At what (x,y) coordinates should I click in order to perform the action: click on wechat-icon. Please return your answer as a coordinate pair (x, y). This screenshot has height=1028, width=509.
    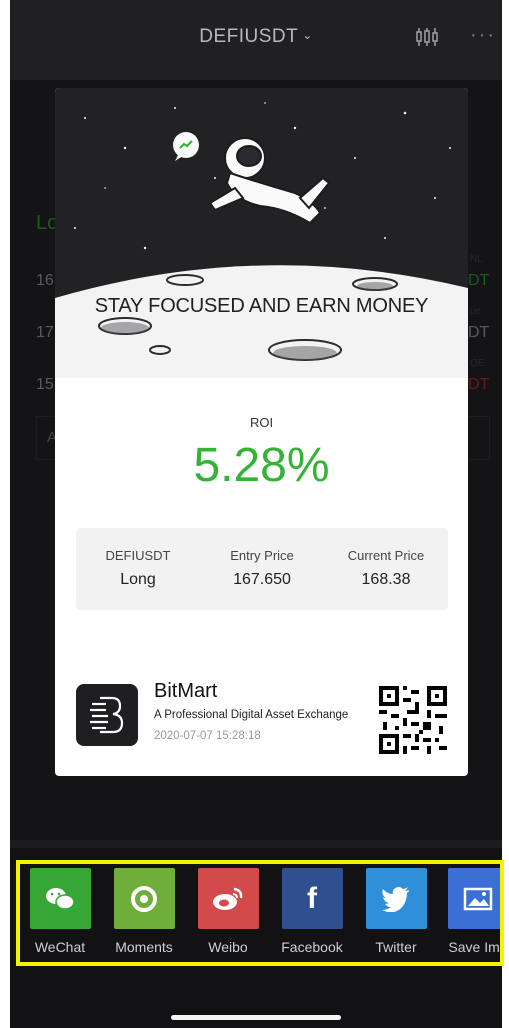
    Looking at the image, I should click on (60, 898).